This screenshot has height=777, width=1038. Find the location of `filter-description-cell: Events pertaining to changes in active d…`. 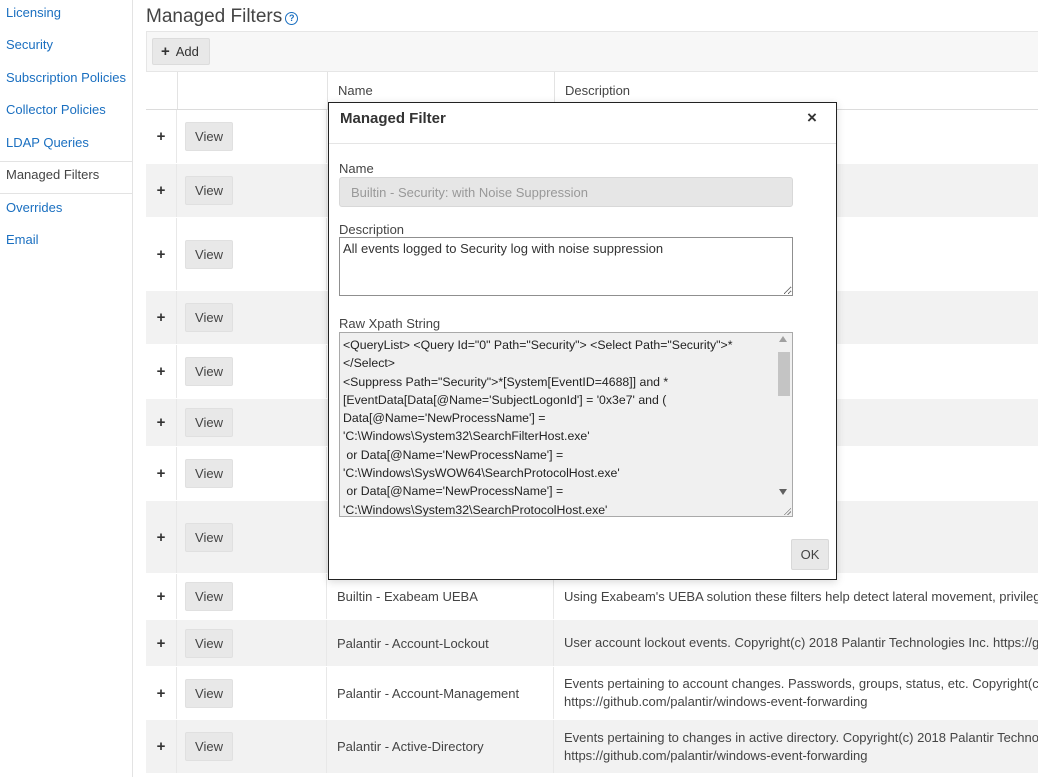

filter-description-cell: Events pertaining to changes in active d… is located at coordinates (796, 746).